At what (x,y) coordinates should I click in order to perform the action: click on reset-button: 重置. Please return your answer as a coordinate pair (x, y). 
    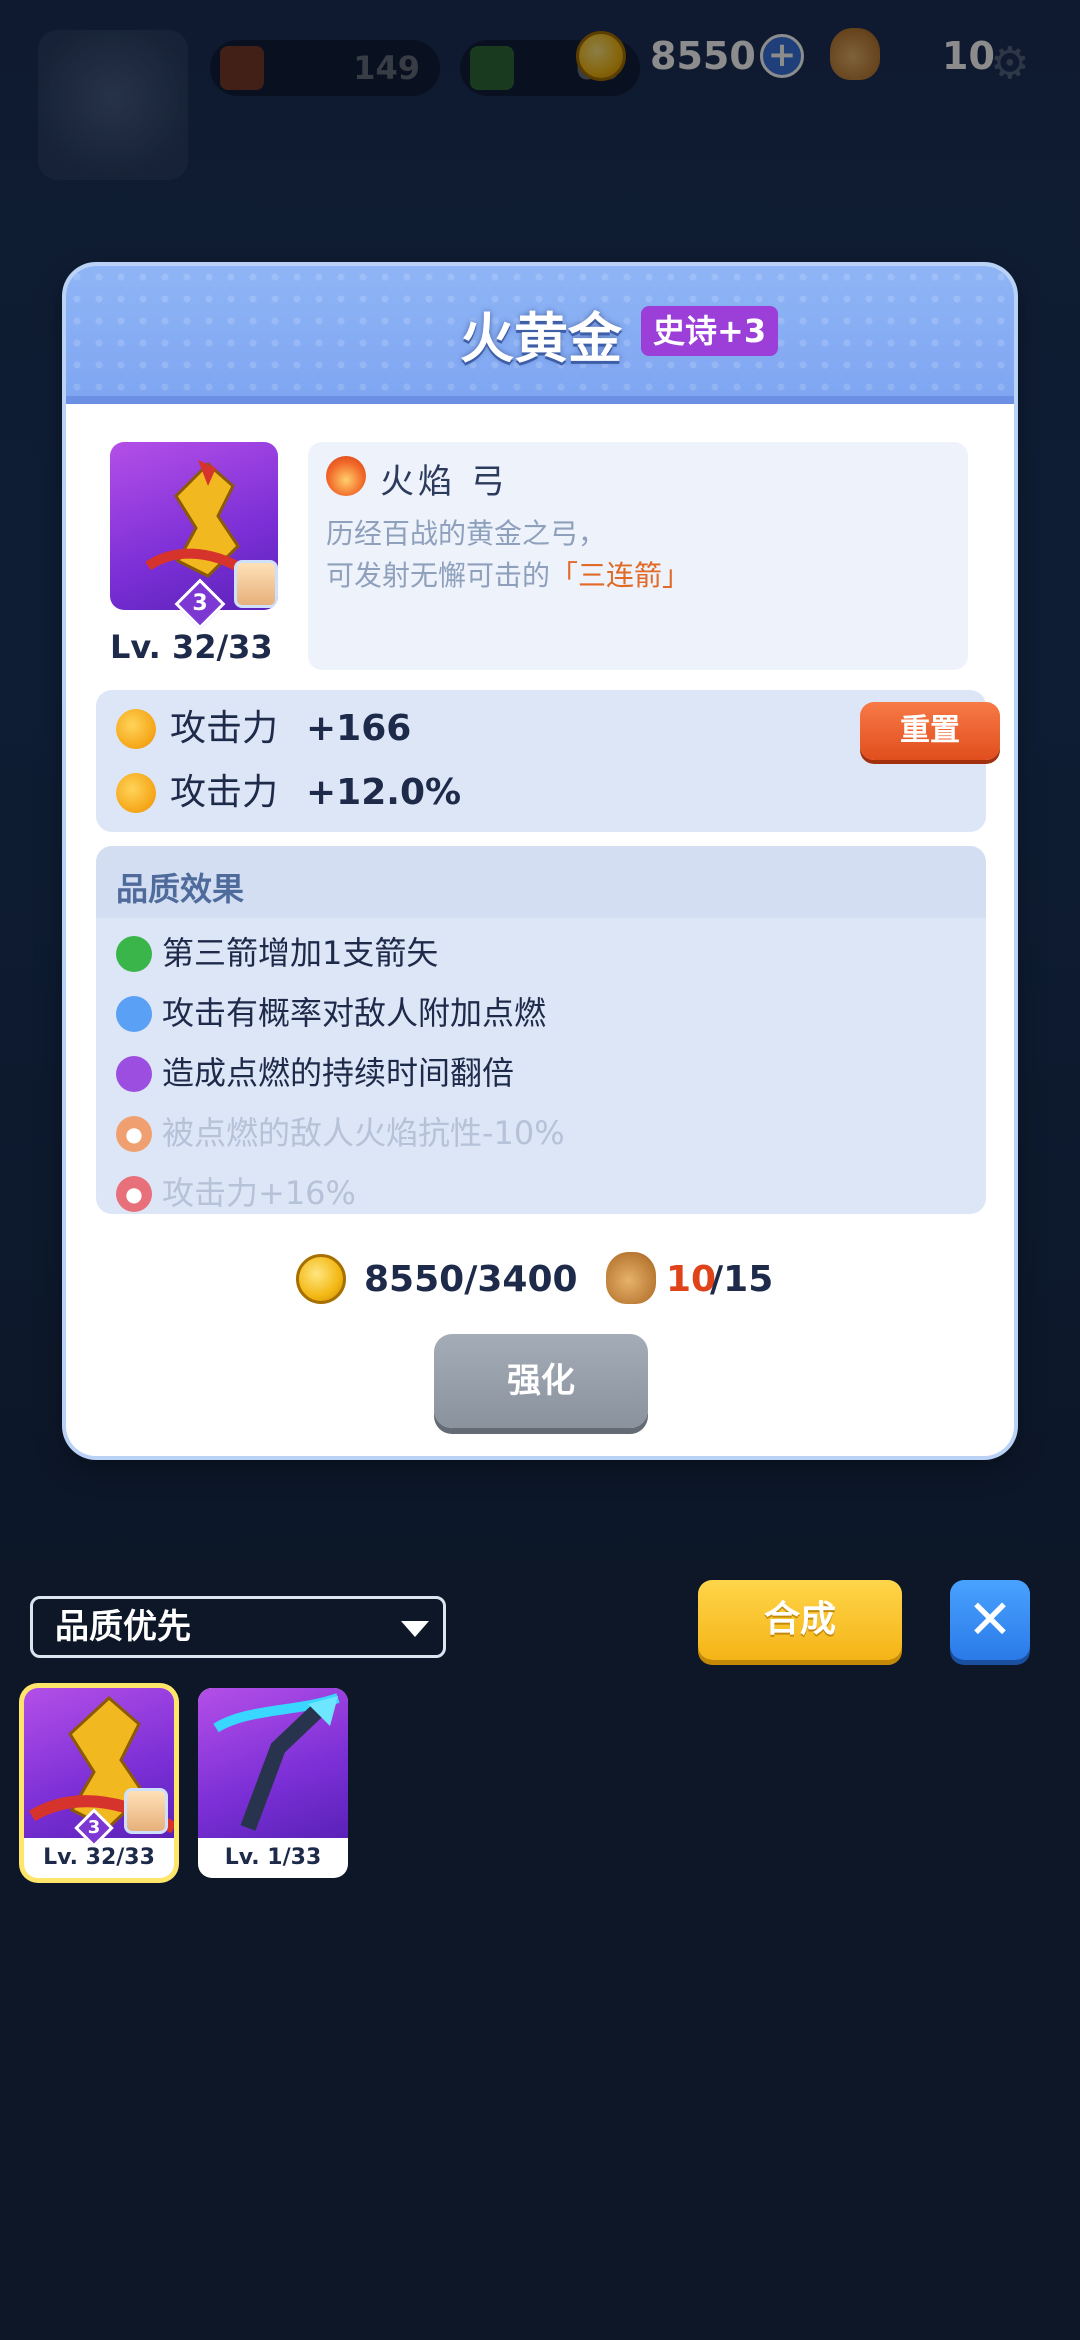
    Looking at the image, I should click on (930, 731).